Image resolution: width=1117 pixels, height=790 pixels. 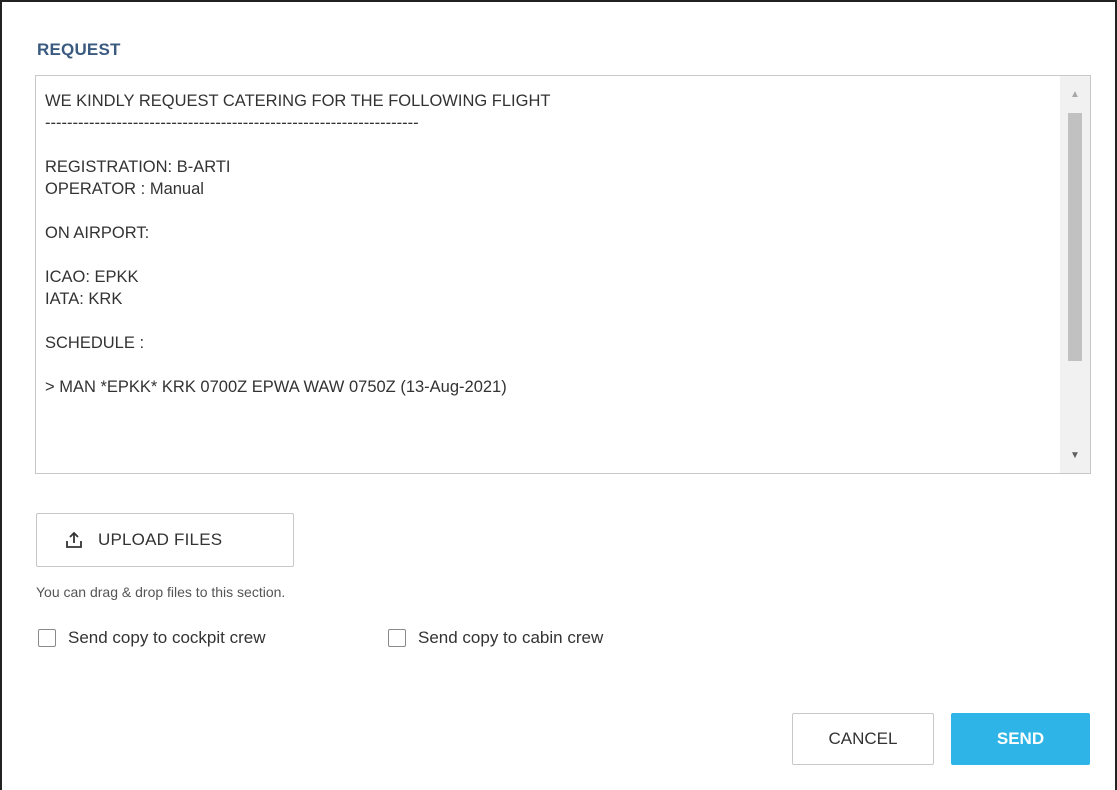 I want to click on section-title: REQUEST, so click(x=79, y=49).